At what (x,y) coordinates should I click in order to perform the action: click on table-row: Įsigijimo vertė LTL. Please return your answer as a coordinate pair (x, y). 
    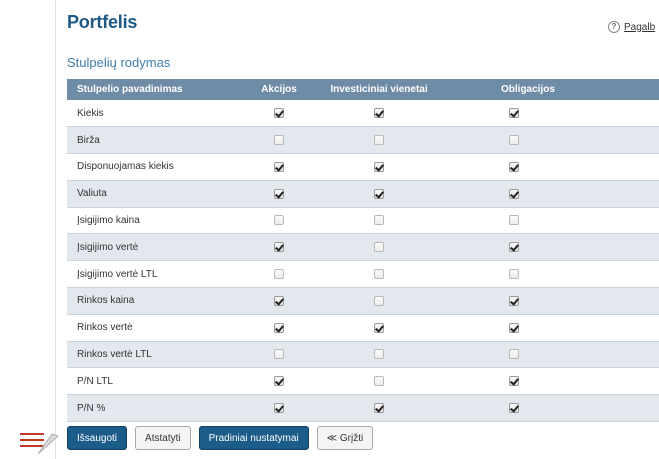
    Looking at the image, I should click on (363, 274).